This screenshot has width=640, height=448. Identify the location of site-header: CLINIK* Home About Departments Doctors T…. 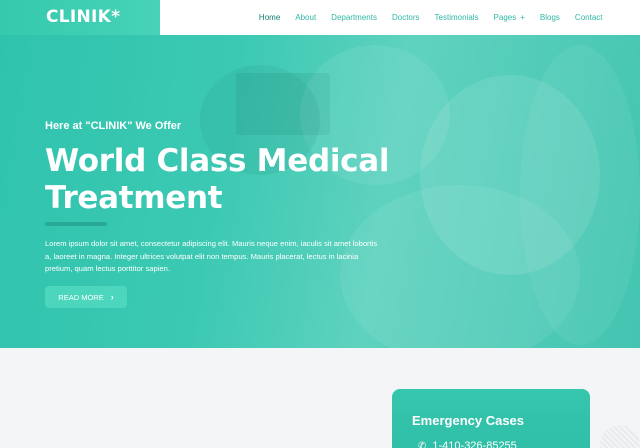
(320, 17).